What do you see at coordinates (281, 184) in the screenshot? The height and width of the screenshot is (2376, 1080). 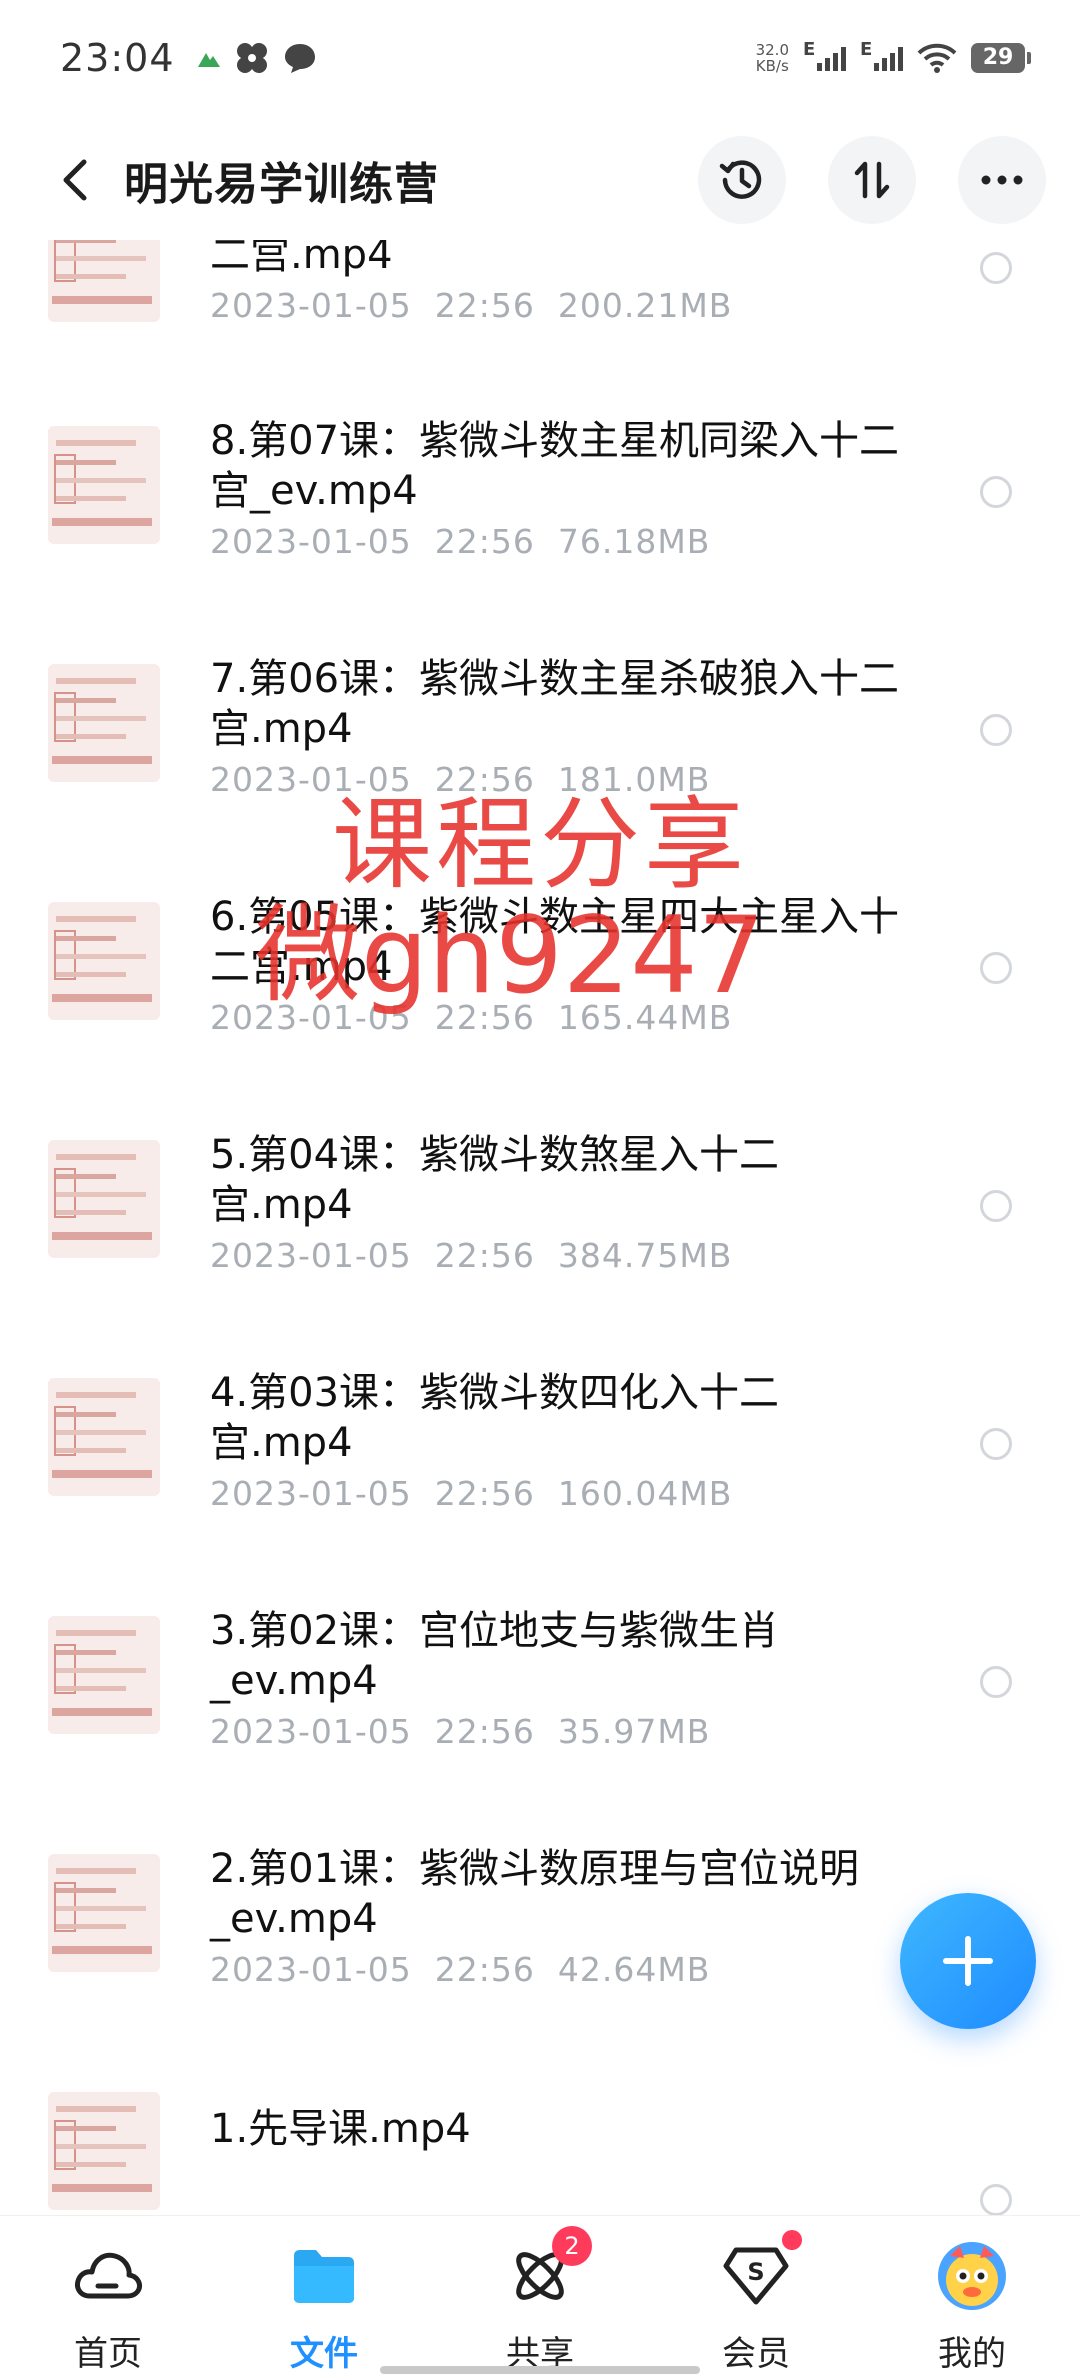 I see `page-title: 明光易学训练营` at bounding box center [281, 184].